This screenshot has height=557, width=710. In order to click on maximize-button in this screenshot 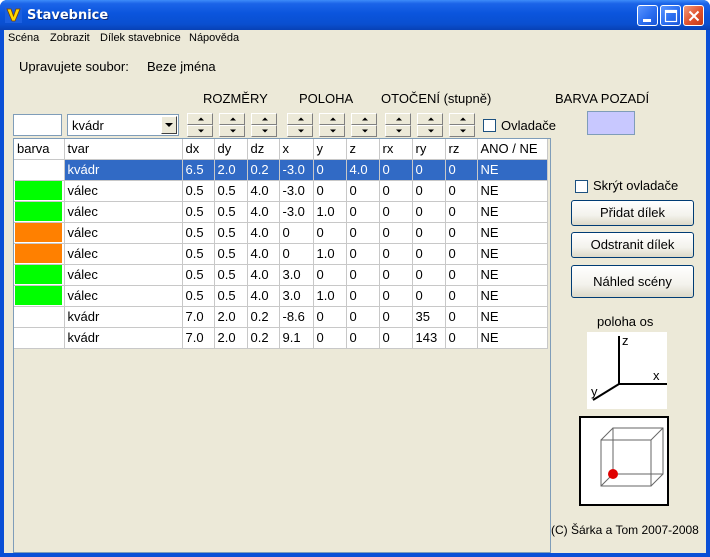, I will do `click(670, 15)`.